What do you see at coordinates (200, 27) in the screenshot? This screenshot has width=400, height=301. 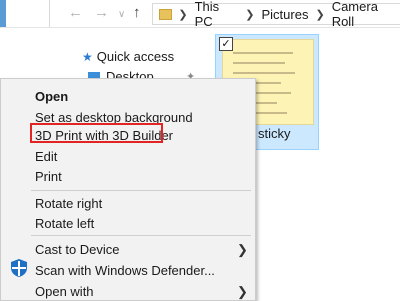 I see `toolbar-divider` at bounding box center [200, 27].